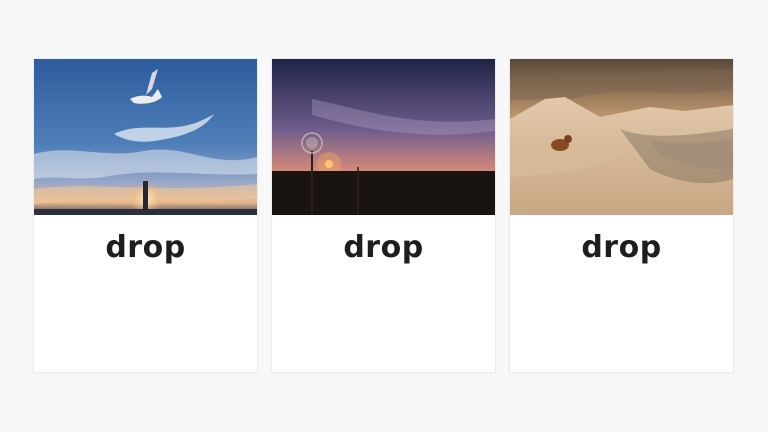 This screenshot has height=432, width=768. What do you see at coordinates (383, 137) in the screenshot?
I see `dandelion-sunset-image` at bounding box center [383, 137].